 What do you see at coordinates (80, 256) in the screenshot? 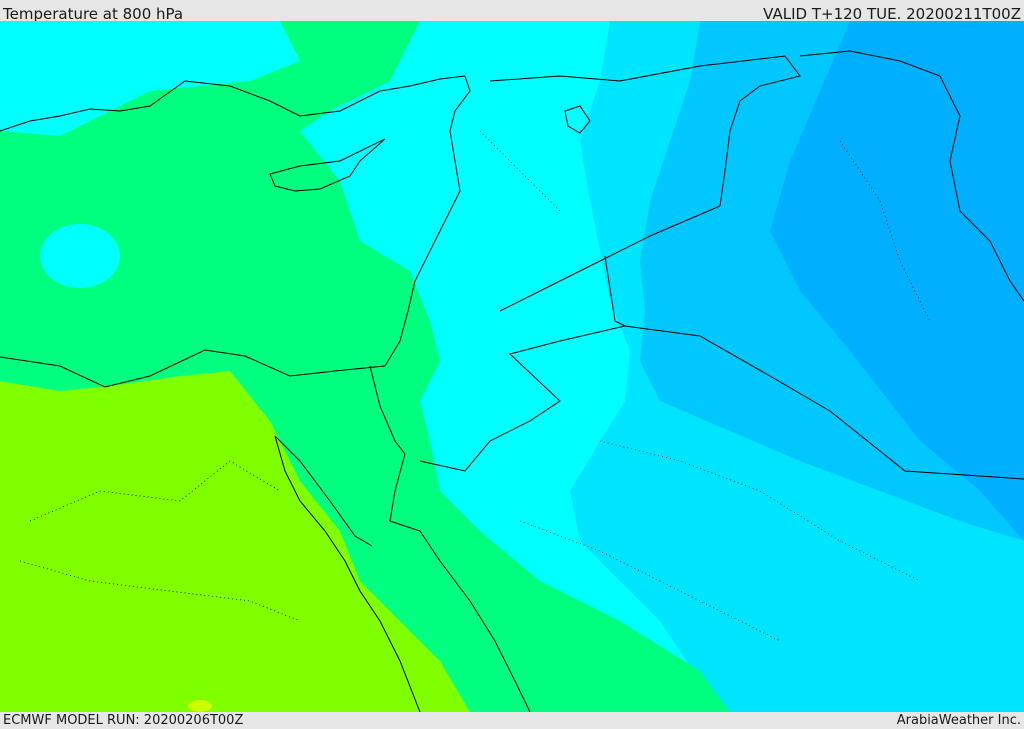
I see `cold-pocket` at bounding box center [80, 256].